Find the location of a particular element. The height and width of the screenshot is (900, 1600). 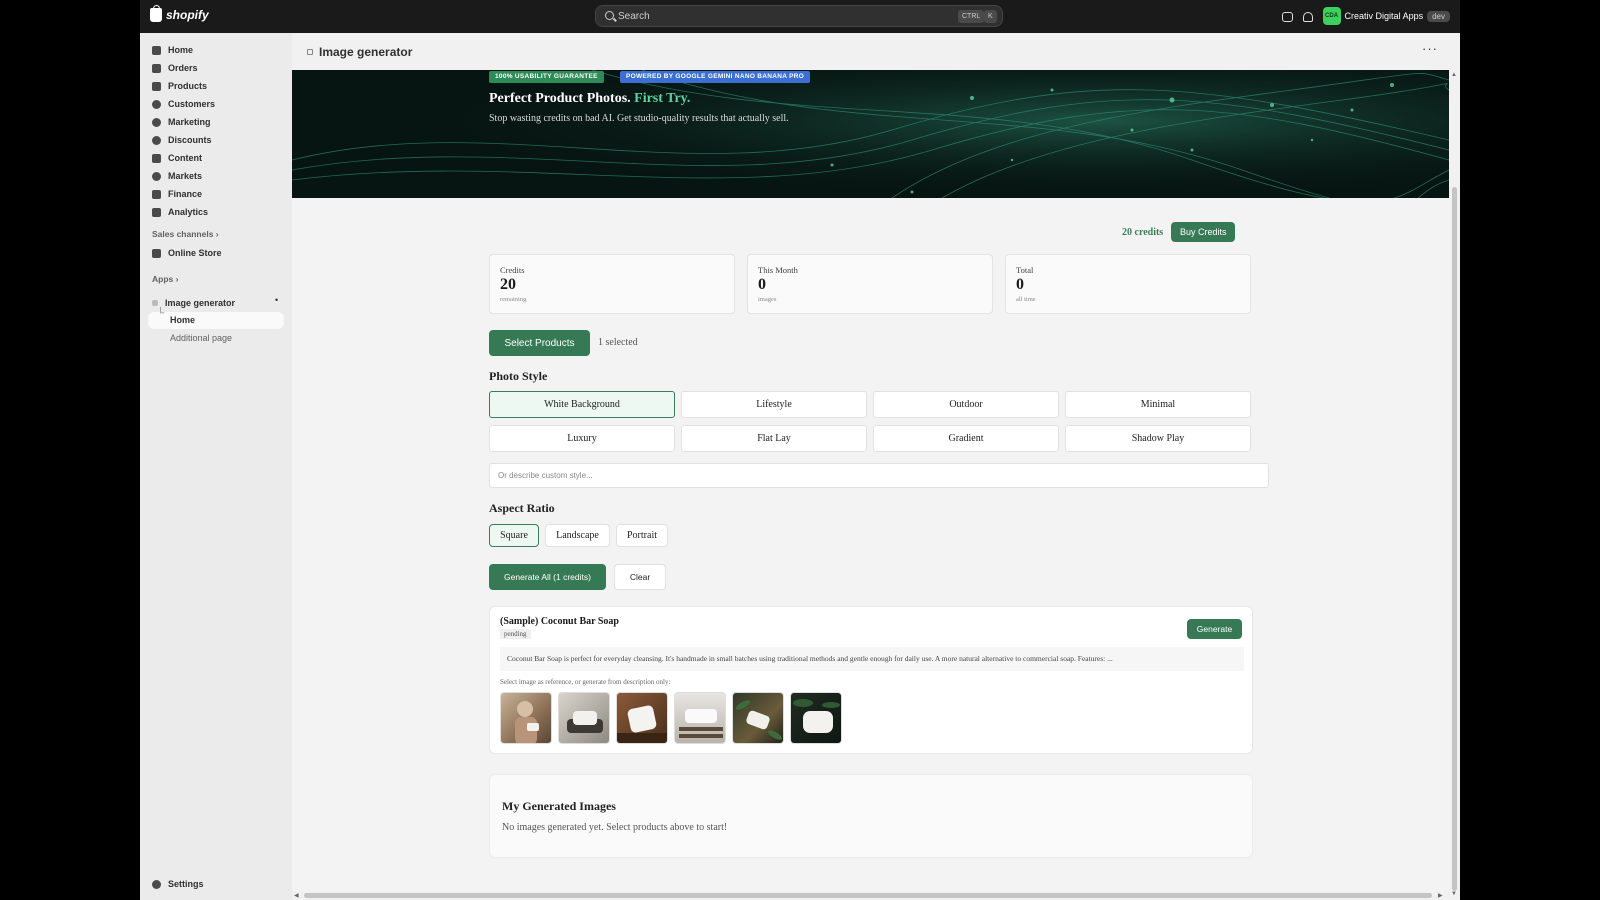

stat-value: 20 is located at coordinates (508, 284).